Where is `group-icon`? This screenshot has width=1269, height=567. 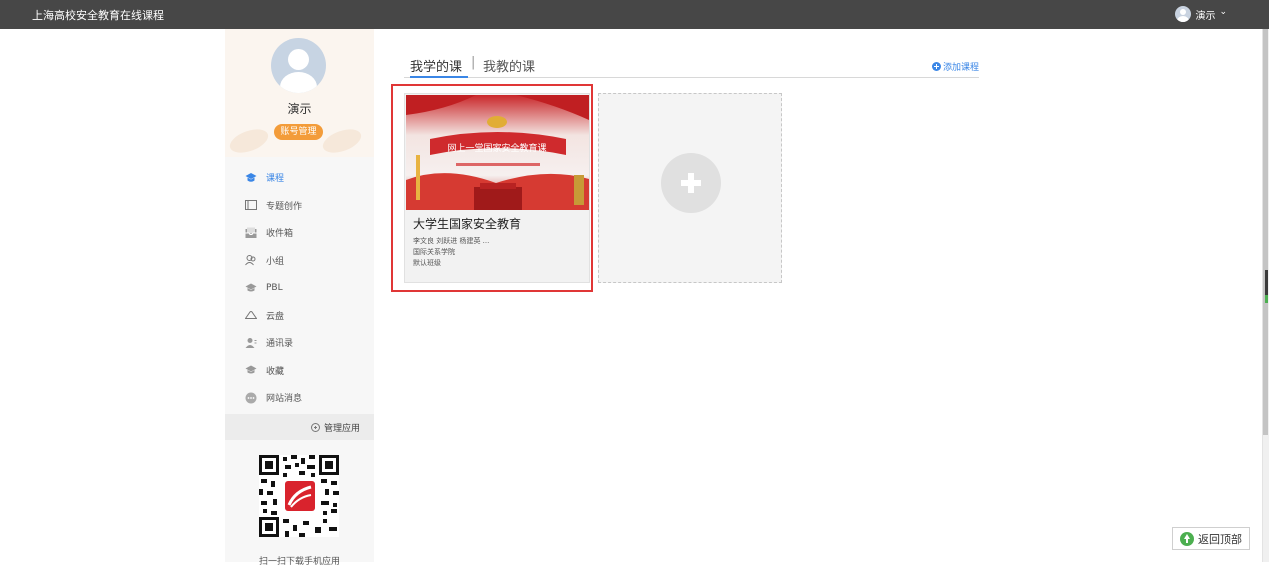
group-icon is located at coordinates (251, 260).